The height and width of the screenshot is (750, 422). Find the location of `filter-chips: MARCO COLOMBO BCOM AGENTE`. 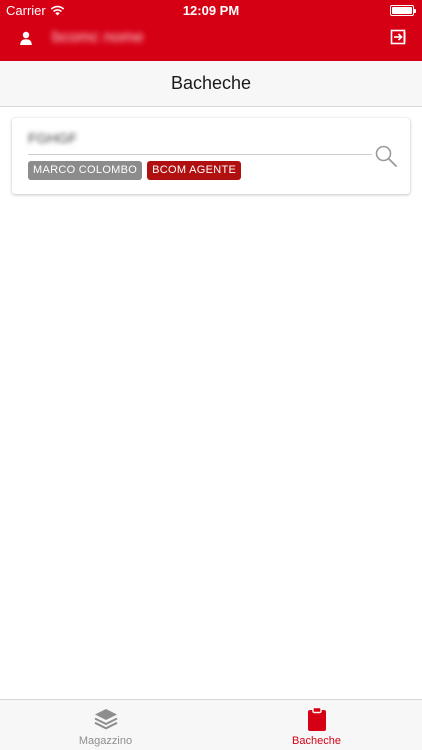

filter-chips: MARCO COLOMBO BCOM AGENTE is located at coordinates (135, 170).